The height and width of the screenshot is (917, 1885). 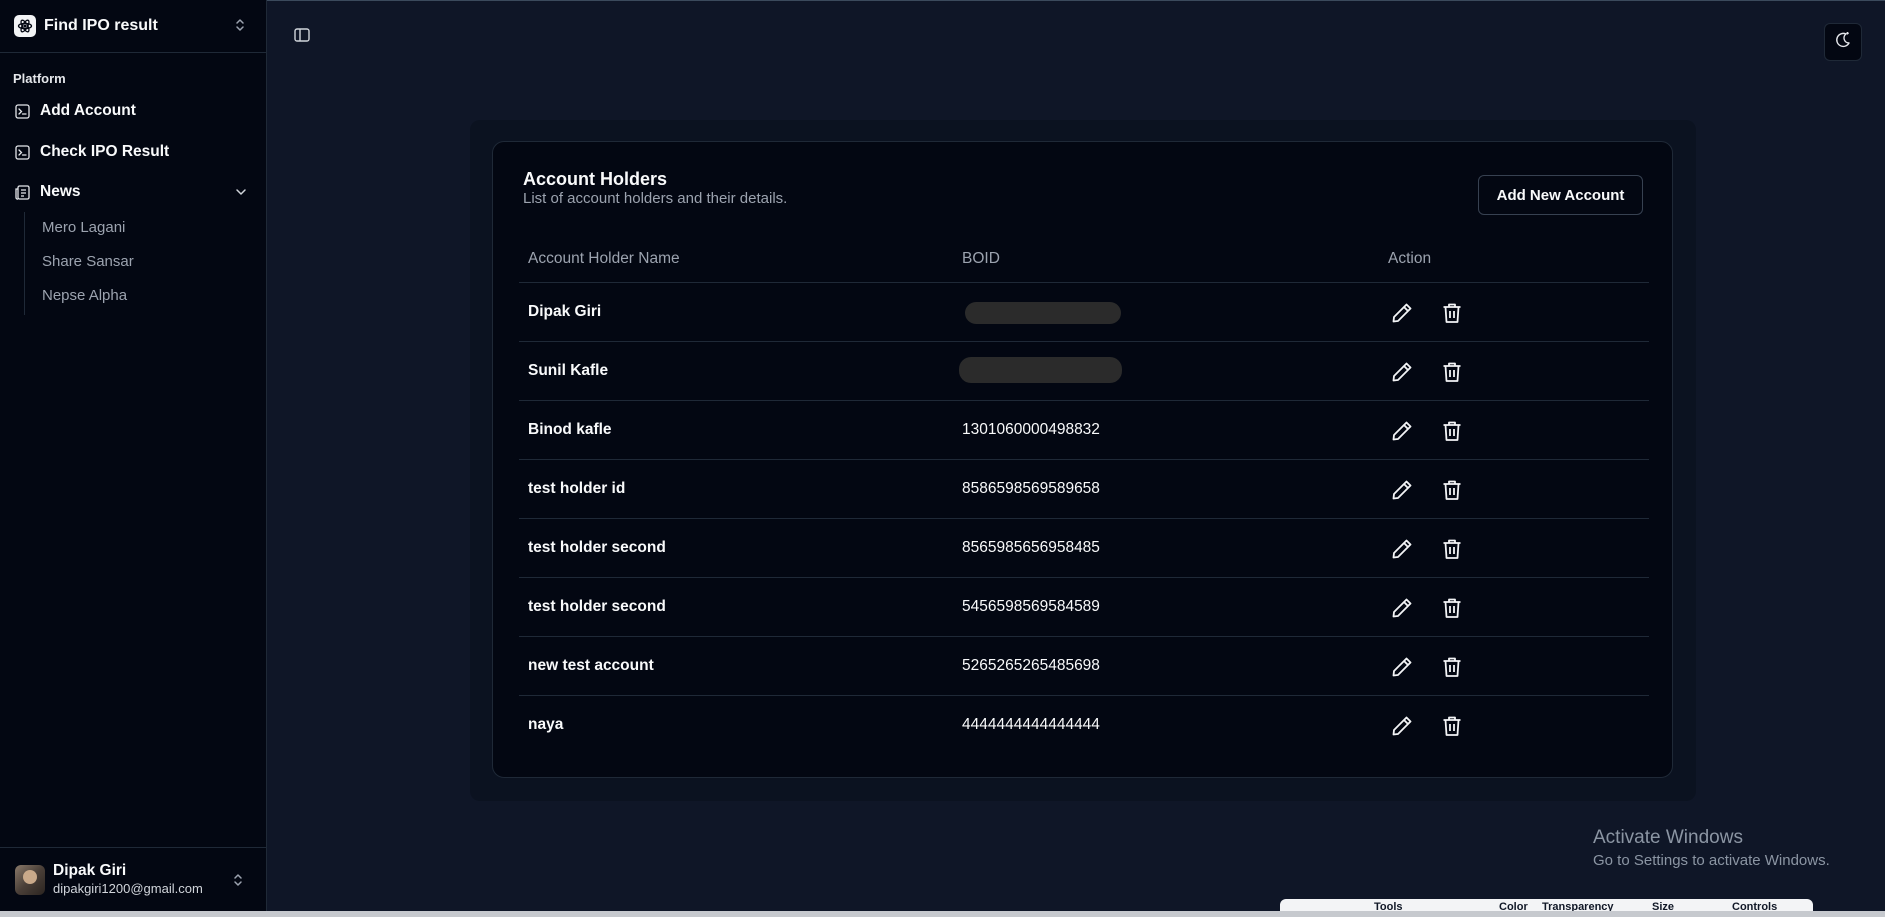 What do you see at coordinates (22, 192) in the screenshot?
I see `newspaper-icon` at bounding box center [22, 192].